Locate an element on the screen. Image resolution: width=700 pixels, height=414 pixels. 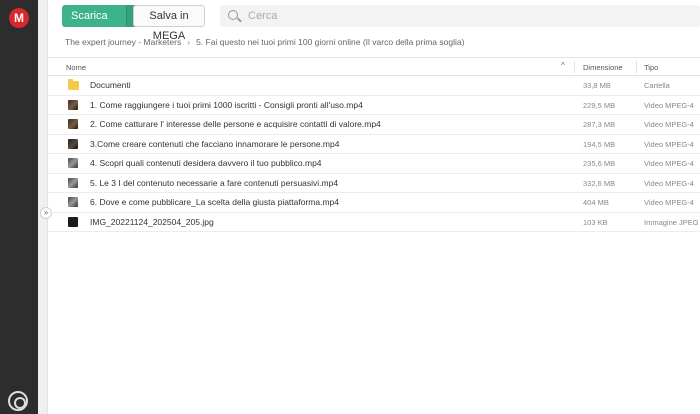
file-size: 404 MB is located at coordinates (596, 202).